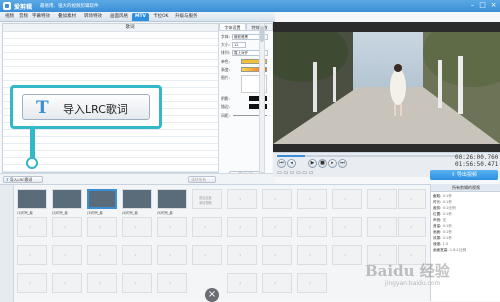 This screenshot has height=302, width=500. Describe the element at coordinates (262, 34) in the screenshot. I see `scrollbar-thumb` at that location.